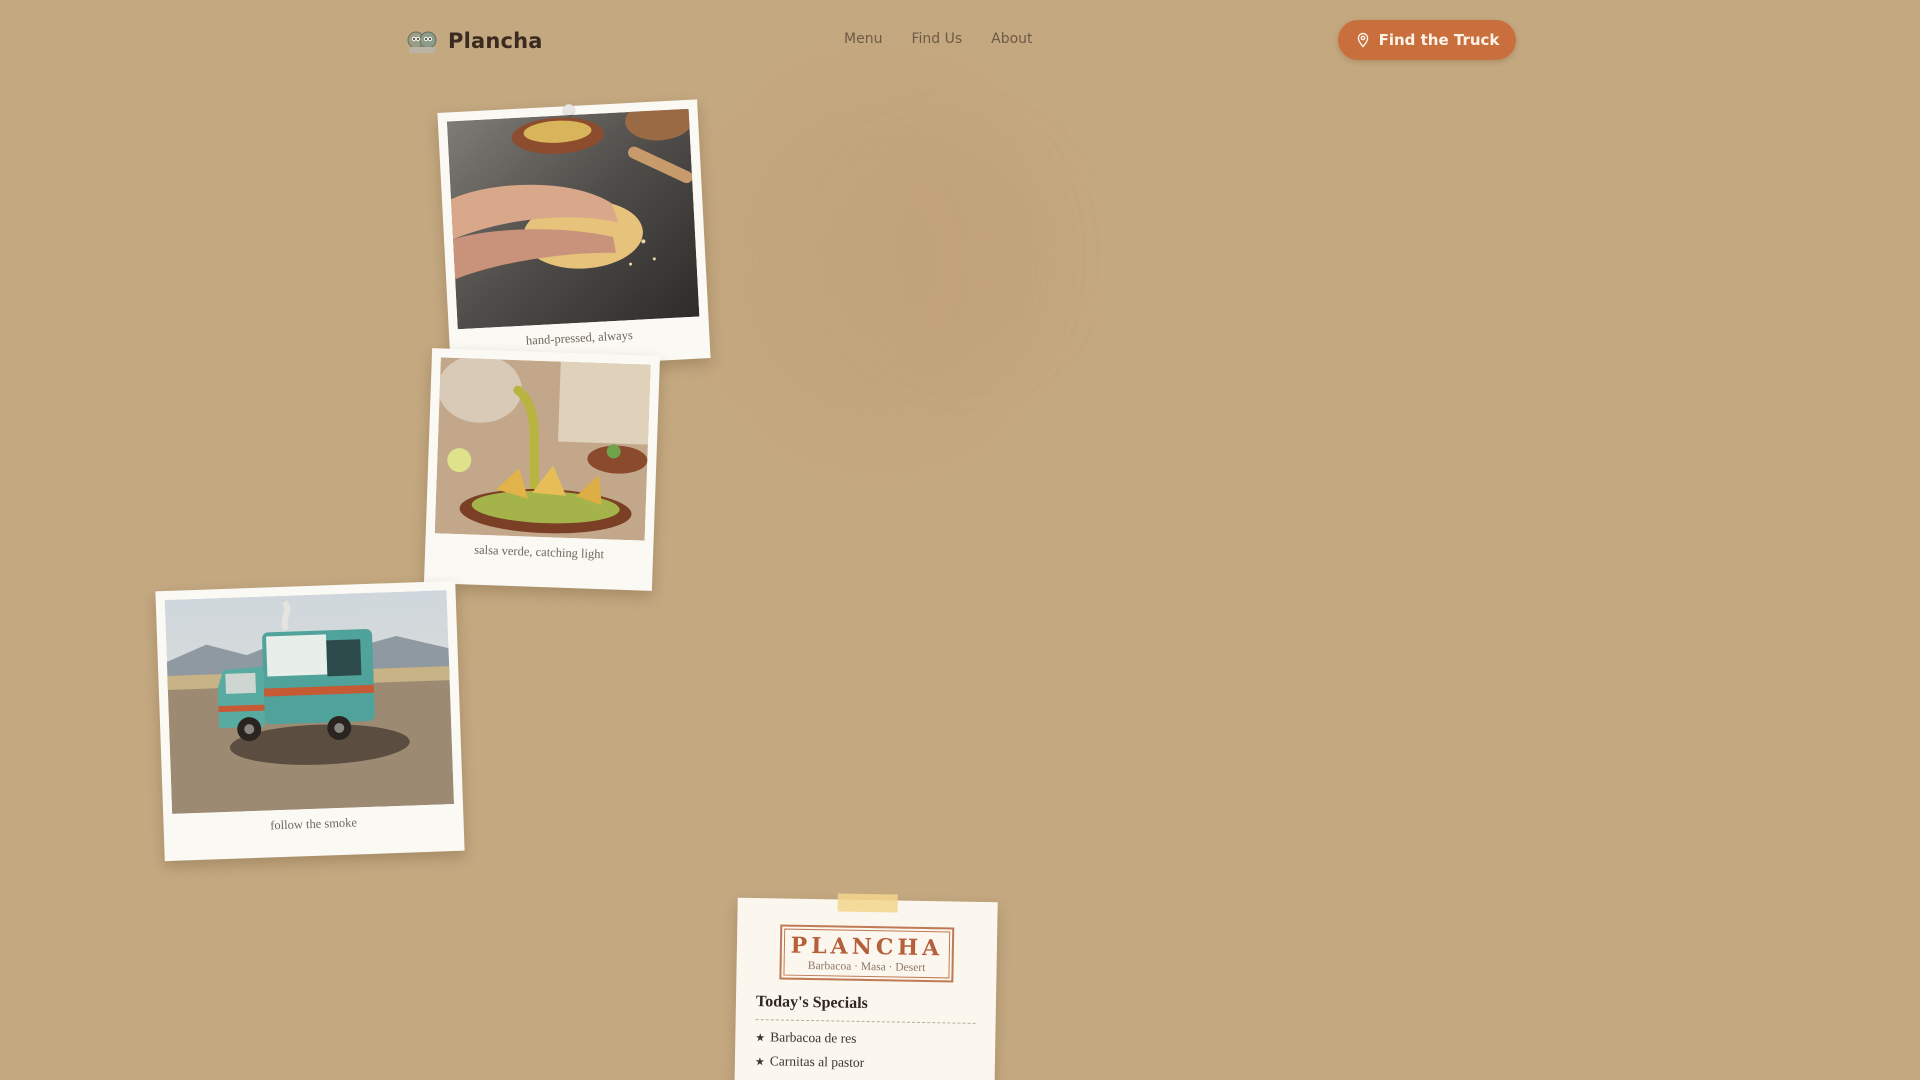  Describe the element at coordinates (813, 1037) in the screenshot. I see `special-name: Barbacoa de res` at that location.